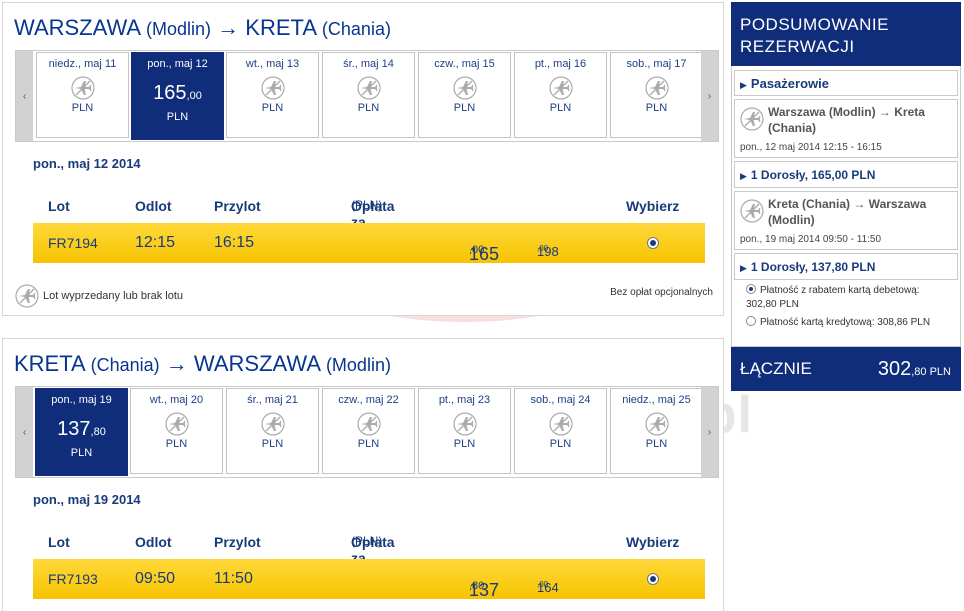 This screenshot has width=964, height=611. What do you see at coordinates (234, 242) in the screenshot?
I see `arrival-time: 16:15` at bounding box center [234, 242].